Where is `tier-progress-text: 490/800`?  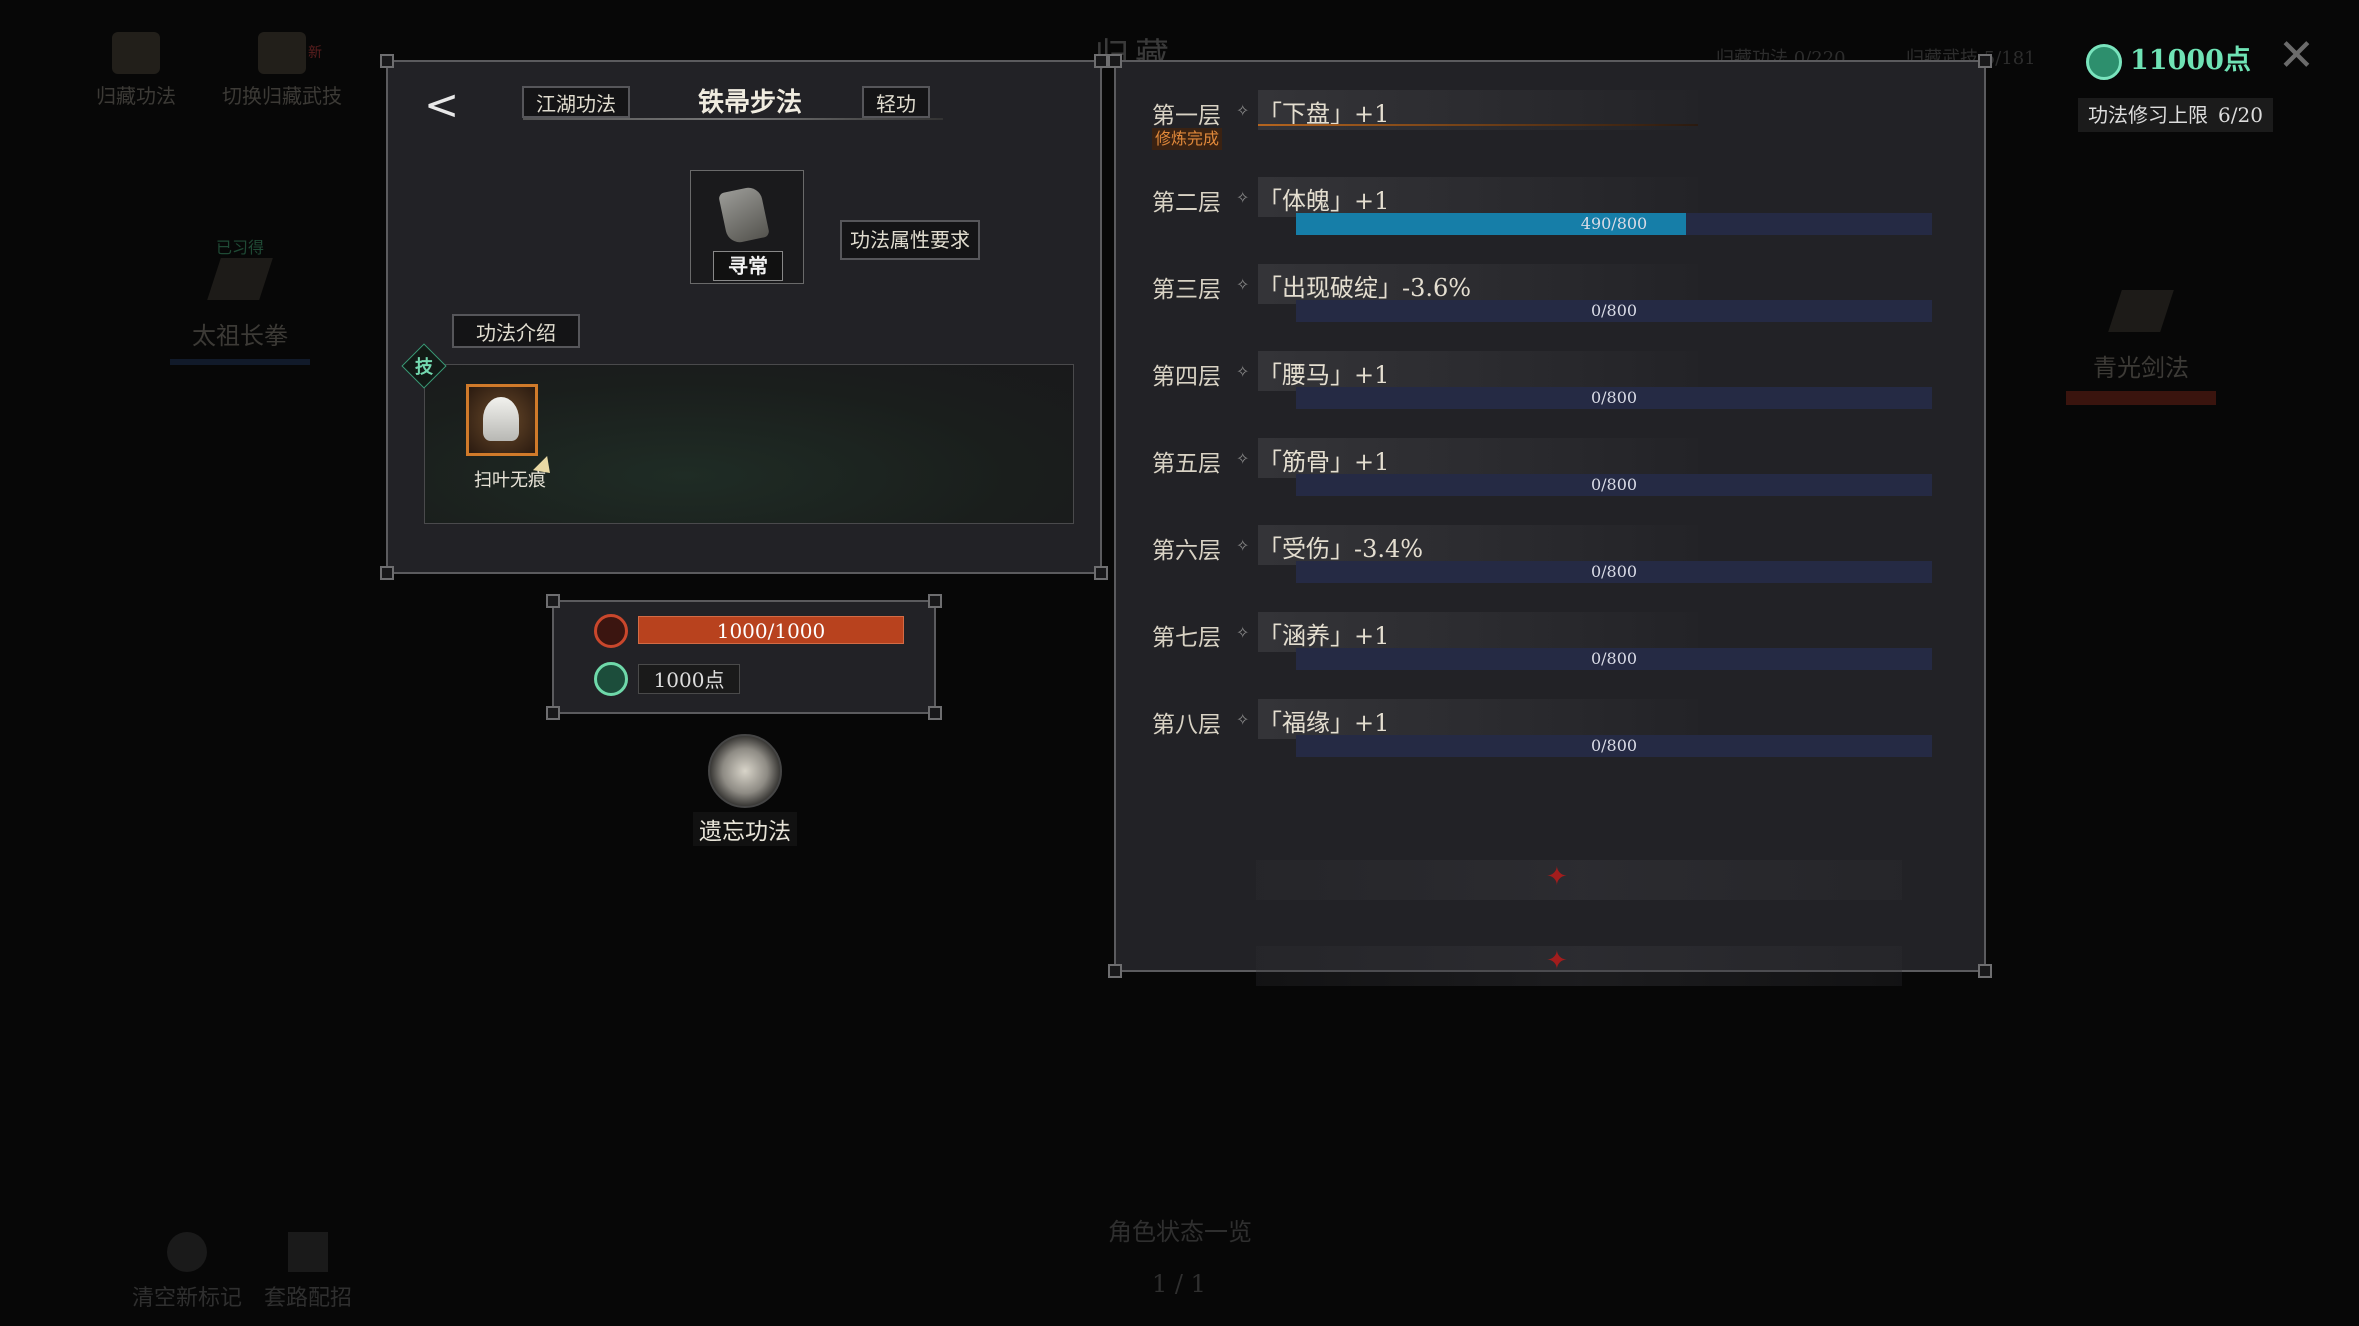
tier-progress-text: 490/800 is located at coordinates (1614, 223).